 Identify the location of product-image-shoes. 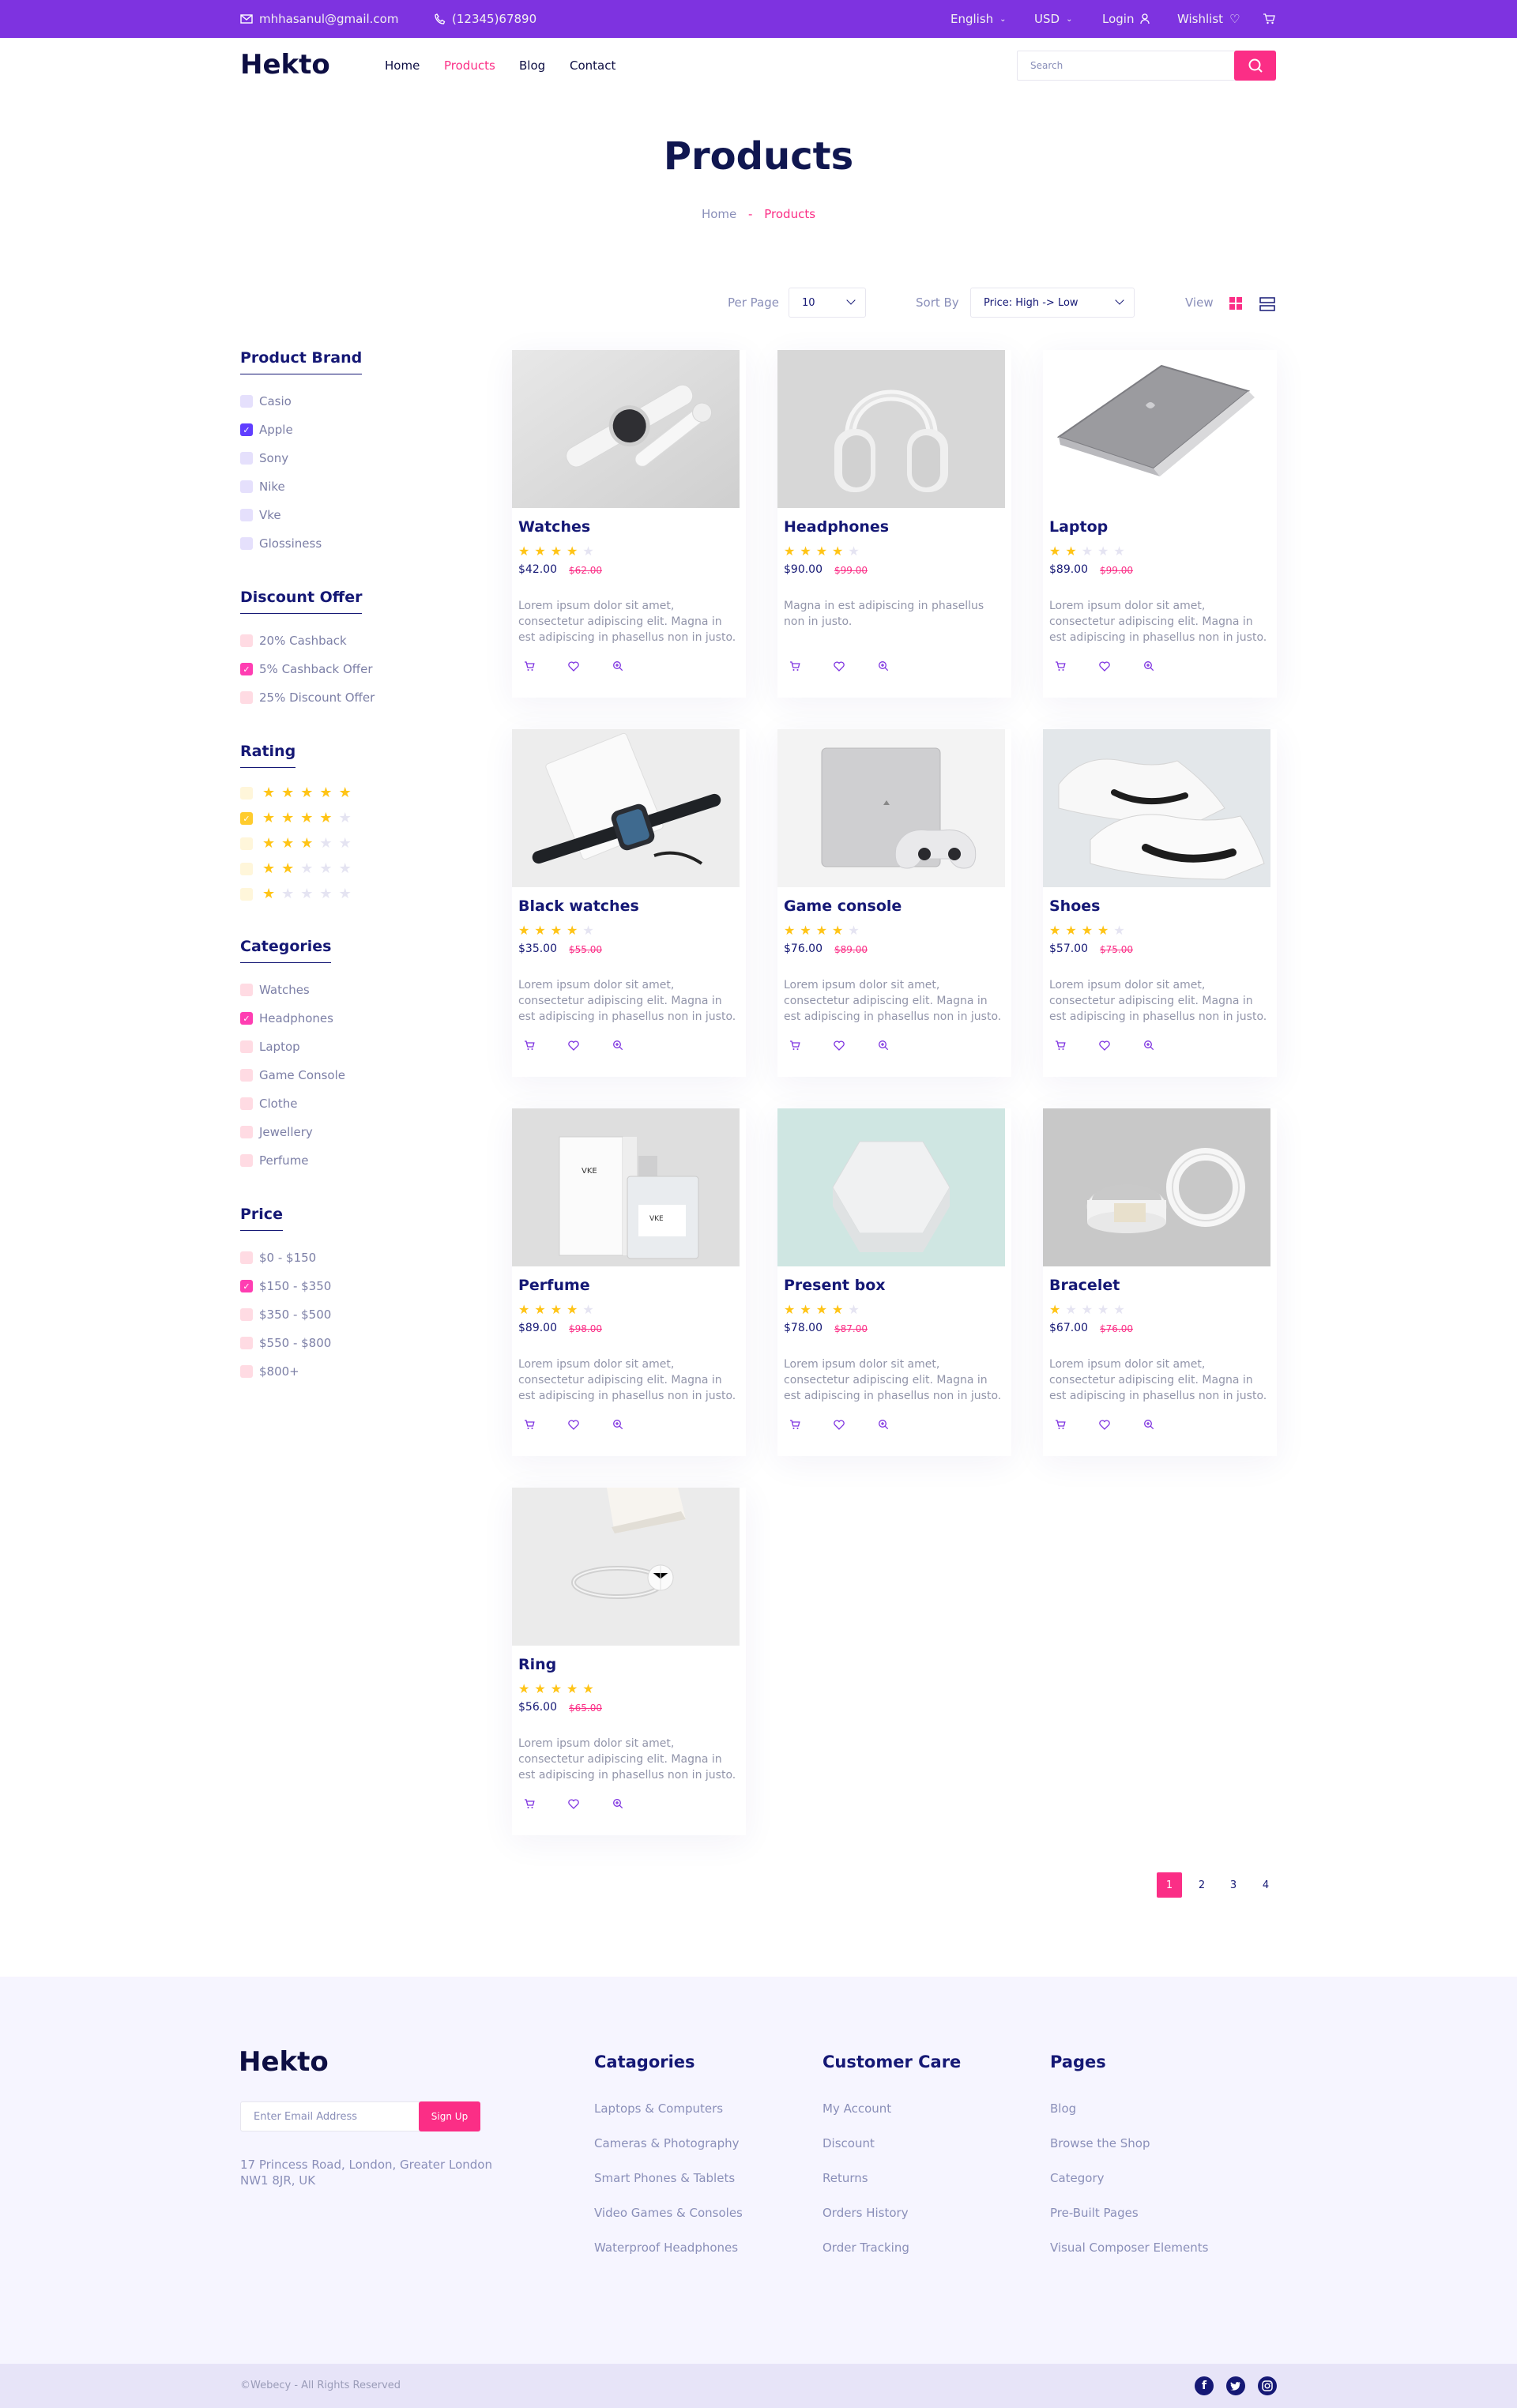
(1157, 808).